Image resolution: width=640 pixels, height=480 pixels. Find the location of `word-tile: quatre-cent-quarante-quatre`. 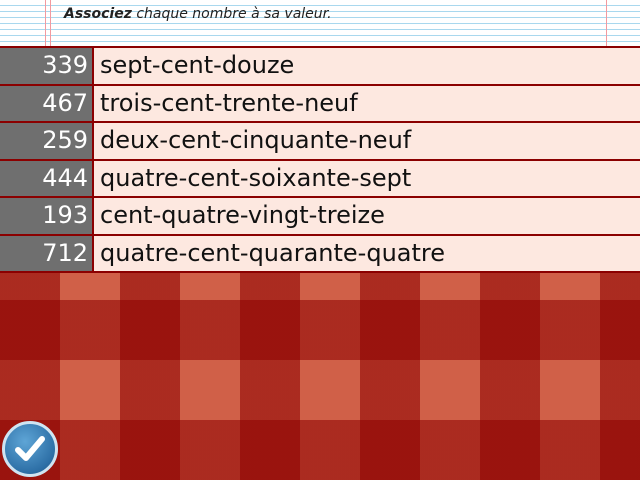

word-tile: quatre-cent-quarante-quatre is located at coordinates (367, 253).